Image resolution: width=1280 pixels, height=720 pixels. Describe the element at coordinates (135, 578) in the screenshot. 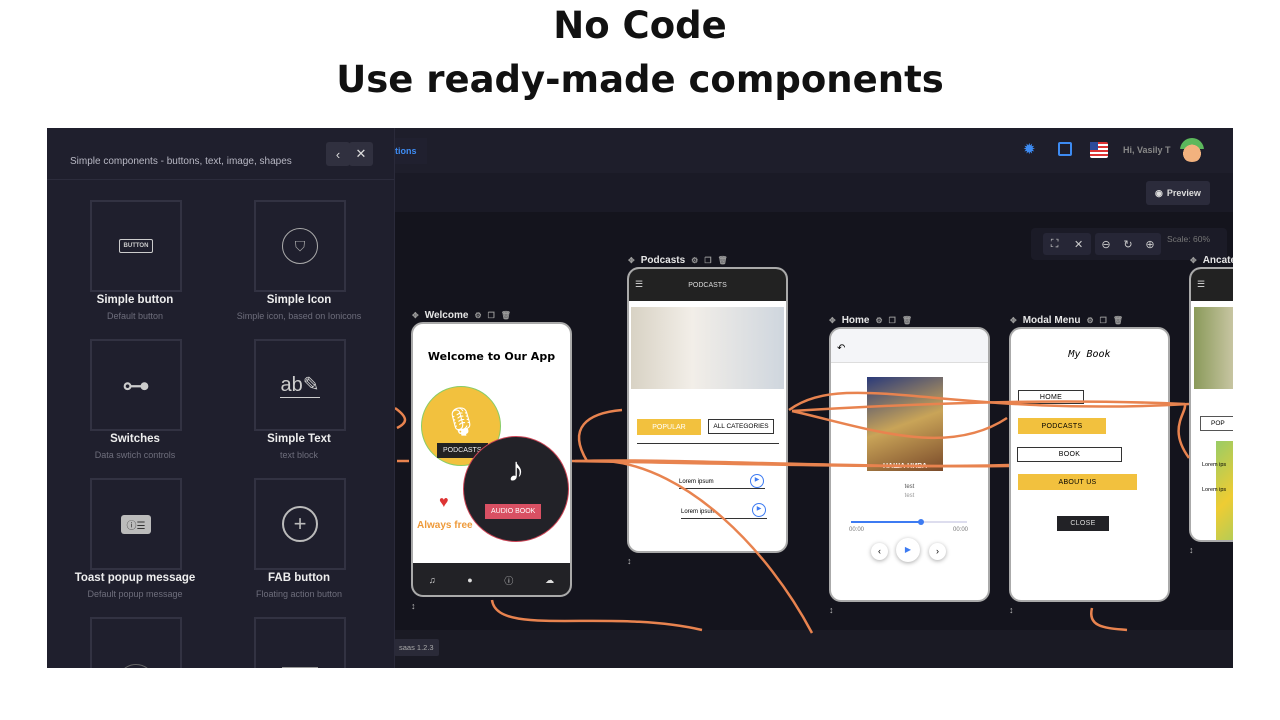

I see `tile-name: Toast popup message` at that location.